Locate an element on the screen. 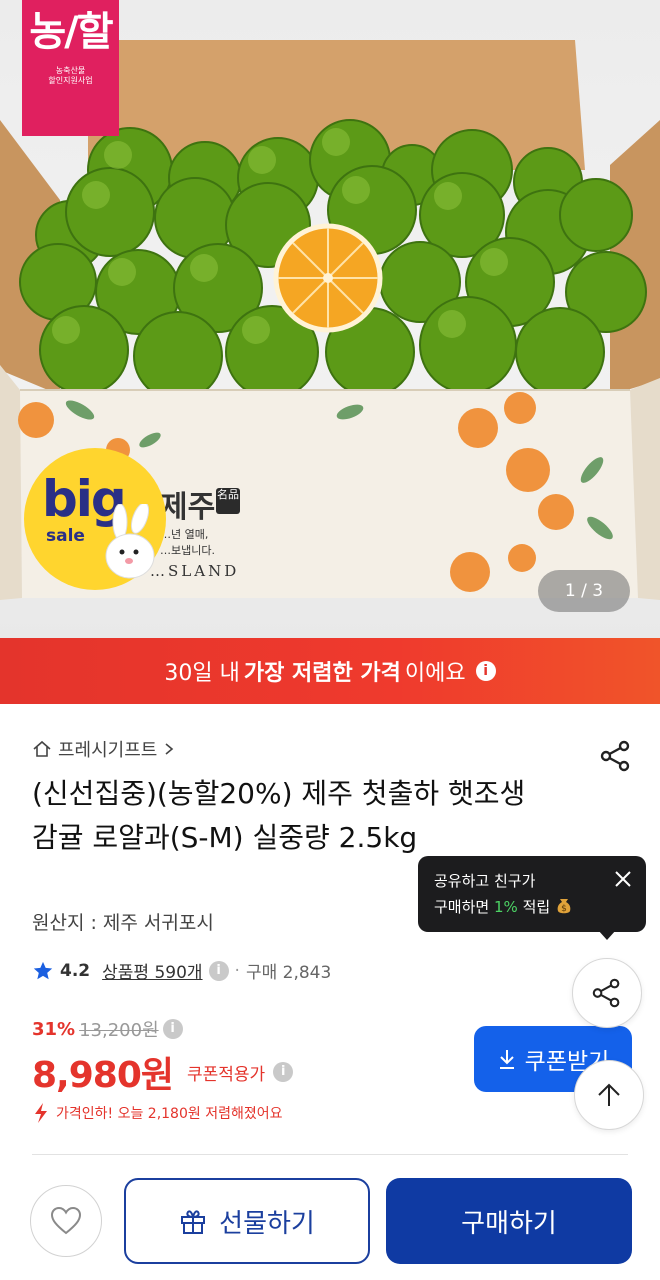 This screenshot has height=1280, width=660. tooltip-line-2-prefix: 구매하면 is located at coordinates (462, 907).